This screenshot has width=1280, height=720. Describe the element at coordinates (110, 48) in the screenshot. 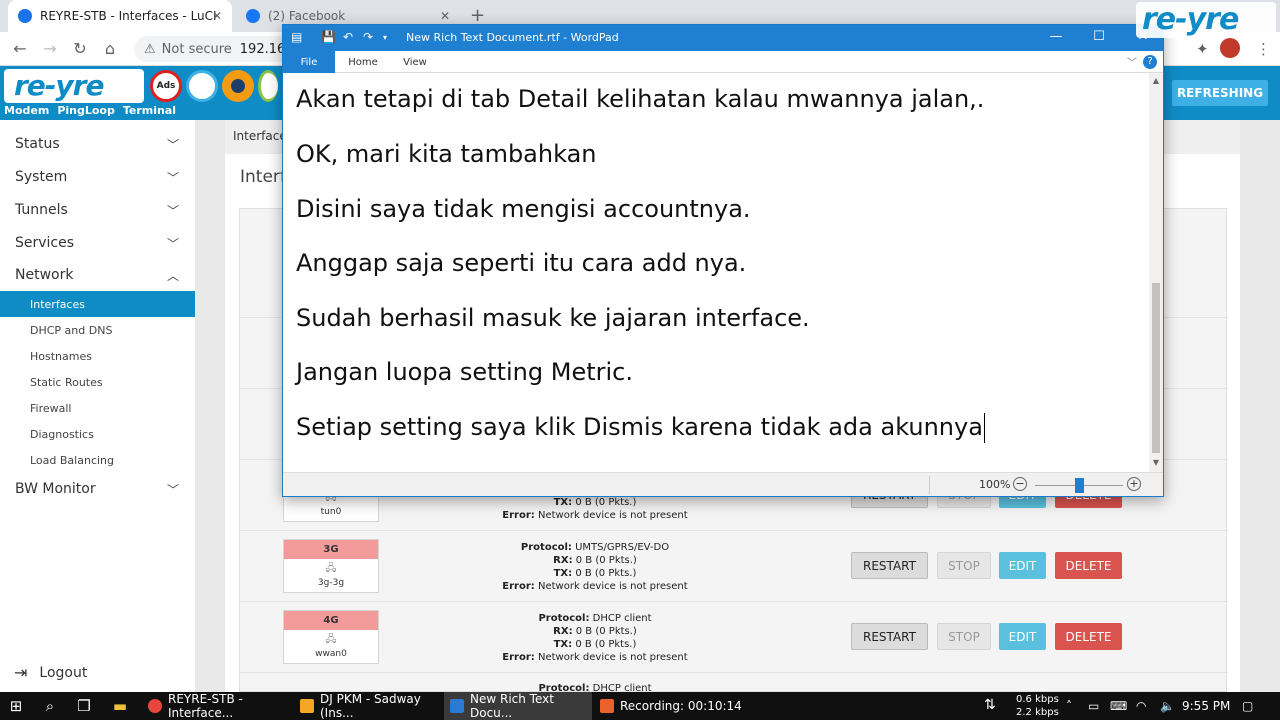

I see `home-icon: ⌂` at that location.